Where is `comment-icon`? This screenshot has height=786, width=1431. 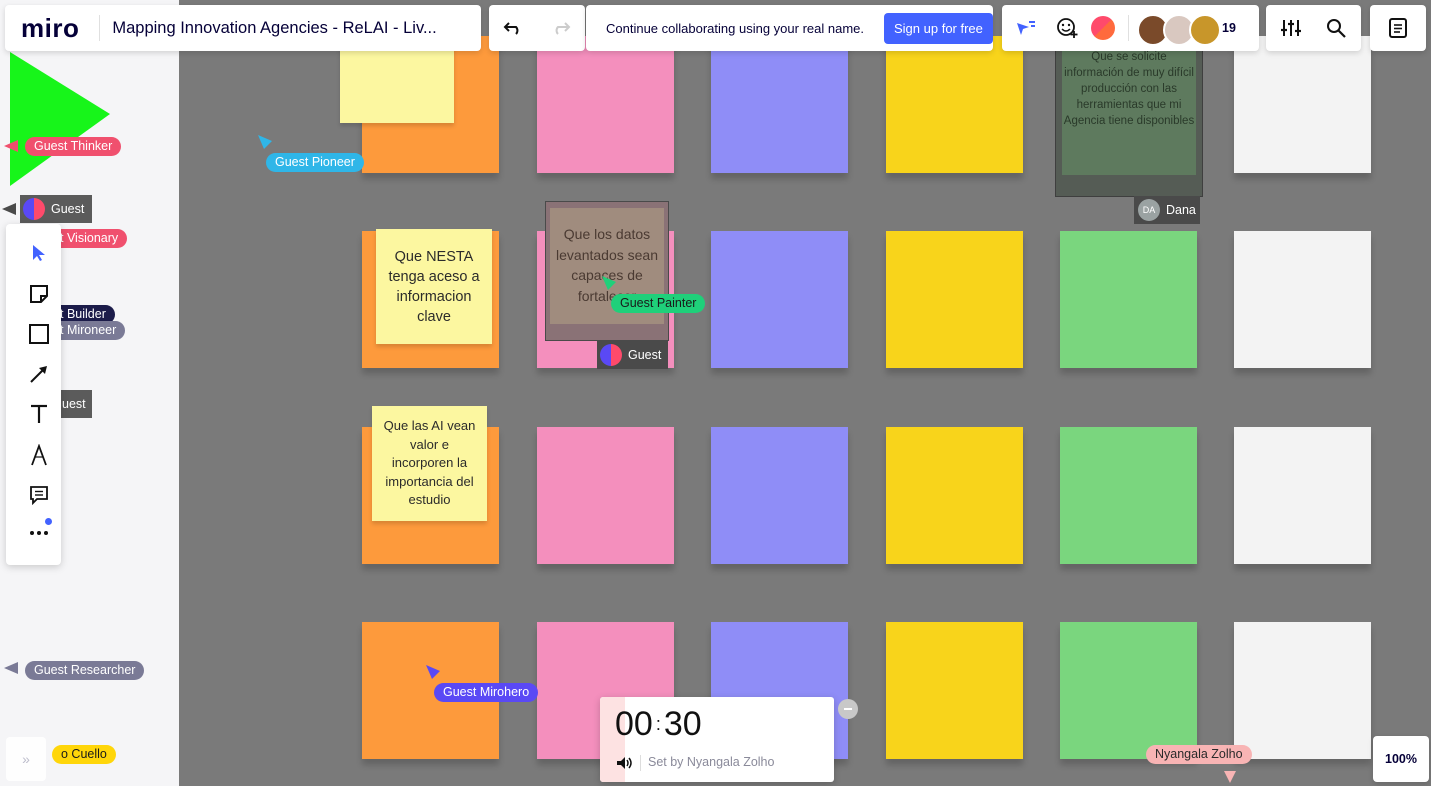 comment-icon is located at coordinates (39, 495).